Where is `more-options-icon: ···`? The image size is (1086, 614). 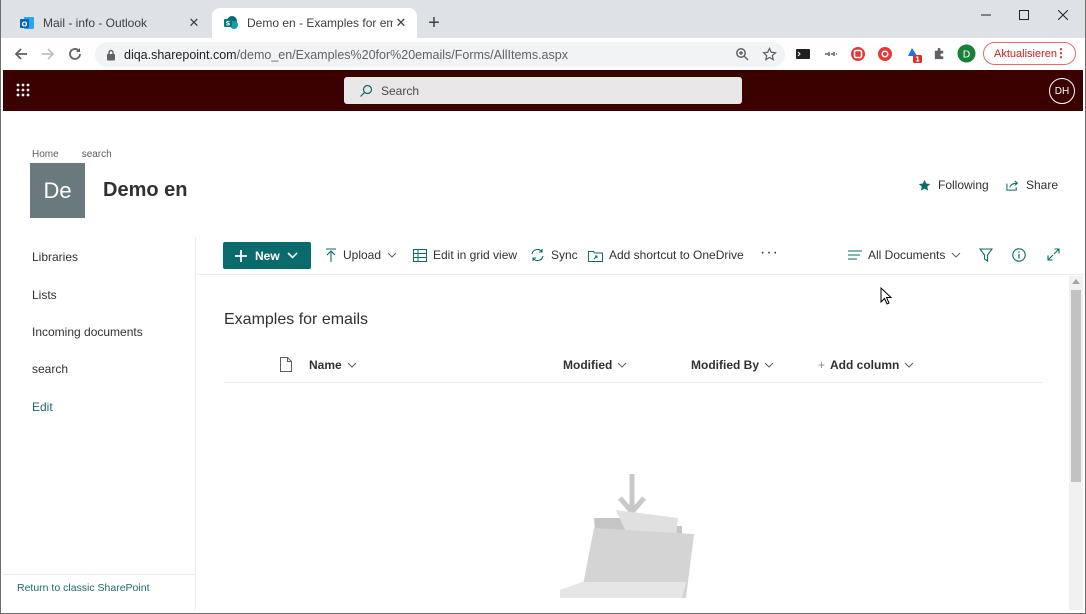 more-options-icon: ··· is located at coordinates (769, 253).